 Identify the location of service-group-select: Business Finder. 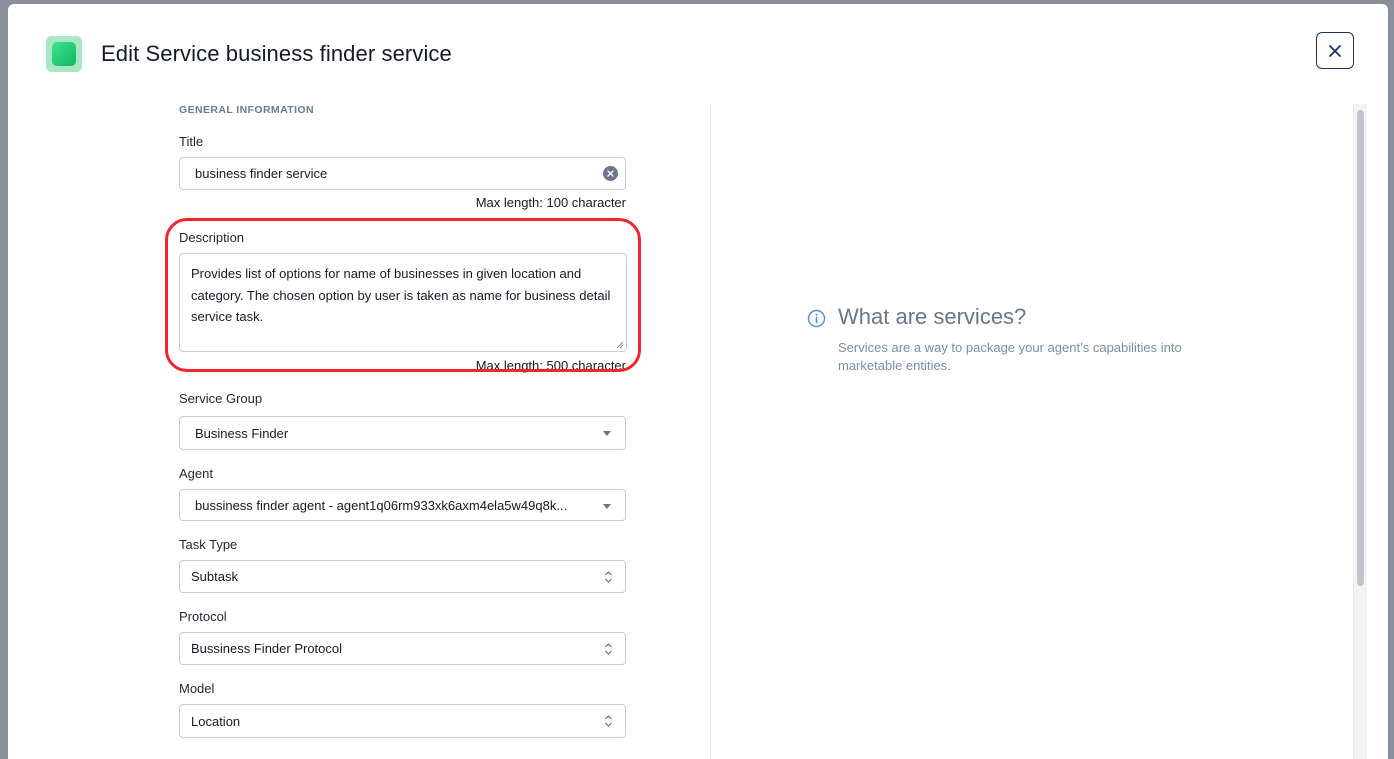
(402, 433).